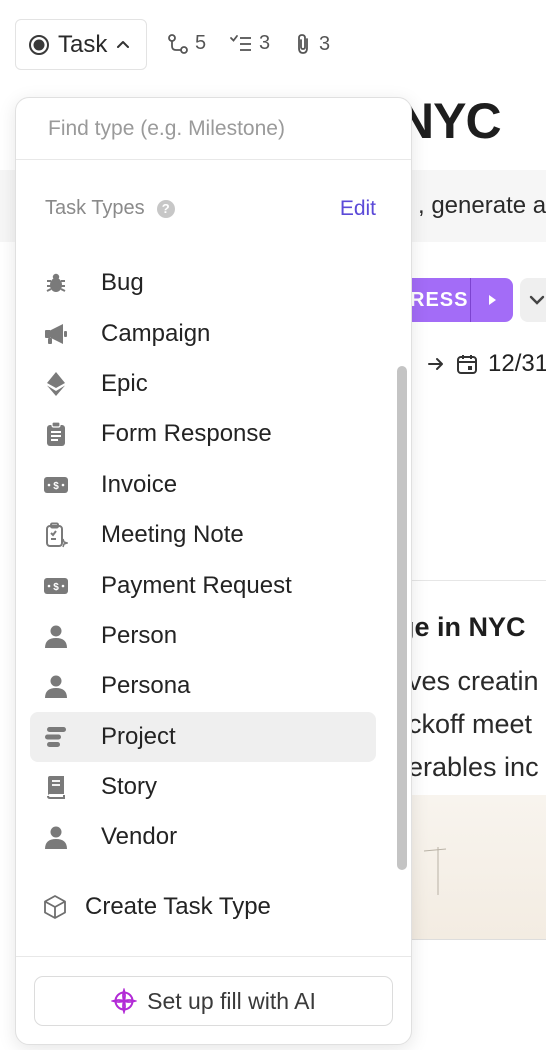 The image size is (546, 1050). I want to click on type-label: Payment Request, so click(196, 585).